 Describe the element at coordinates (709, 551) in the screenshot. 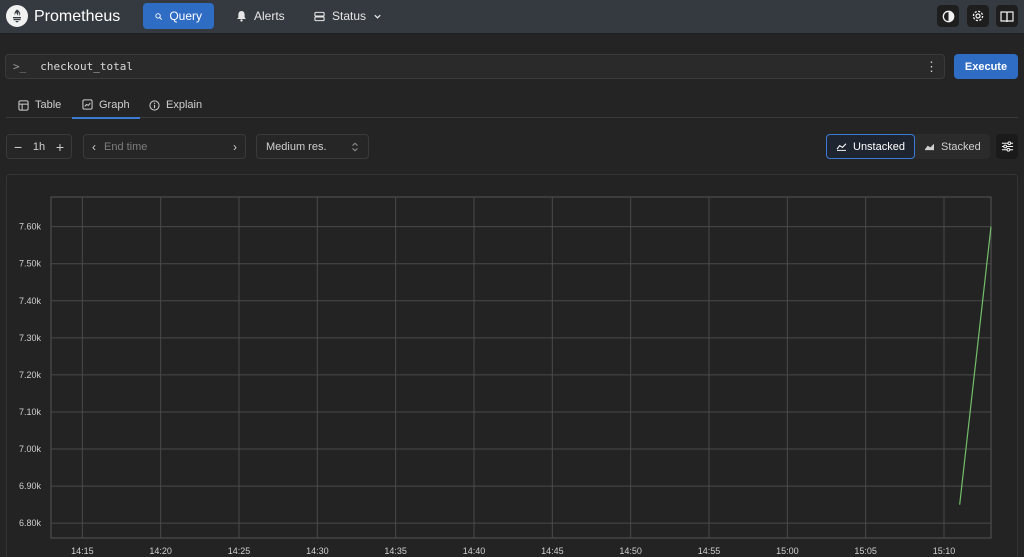

I see `x-tick-label: 14:55` at that location.